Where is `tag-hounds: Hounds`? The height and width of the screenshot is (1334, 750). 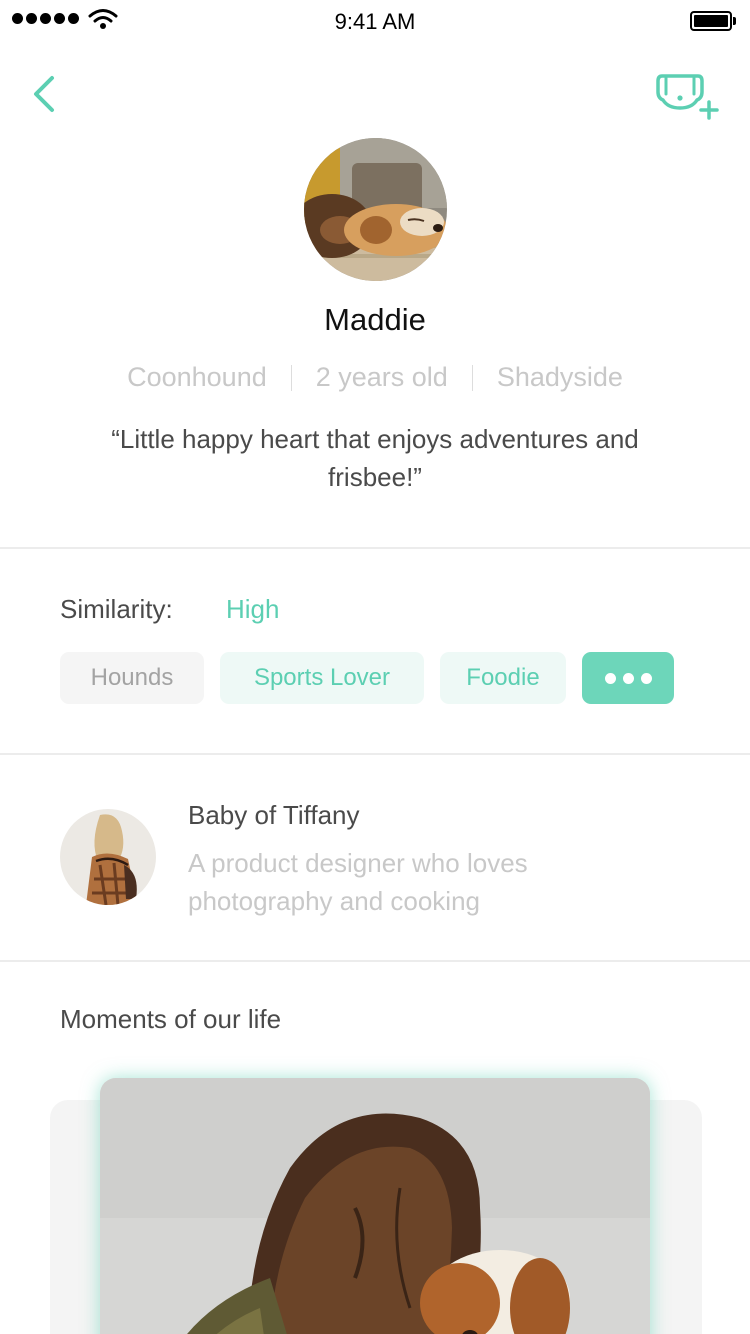 tag-hounds: Hounds is located at coordinates (132, 678).